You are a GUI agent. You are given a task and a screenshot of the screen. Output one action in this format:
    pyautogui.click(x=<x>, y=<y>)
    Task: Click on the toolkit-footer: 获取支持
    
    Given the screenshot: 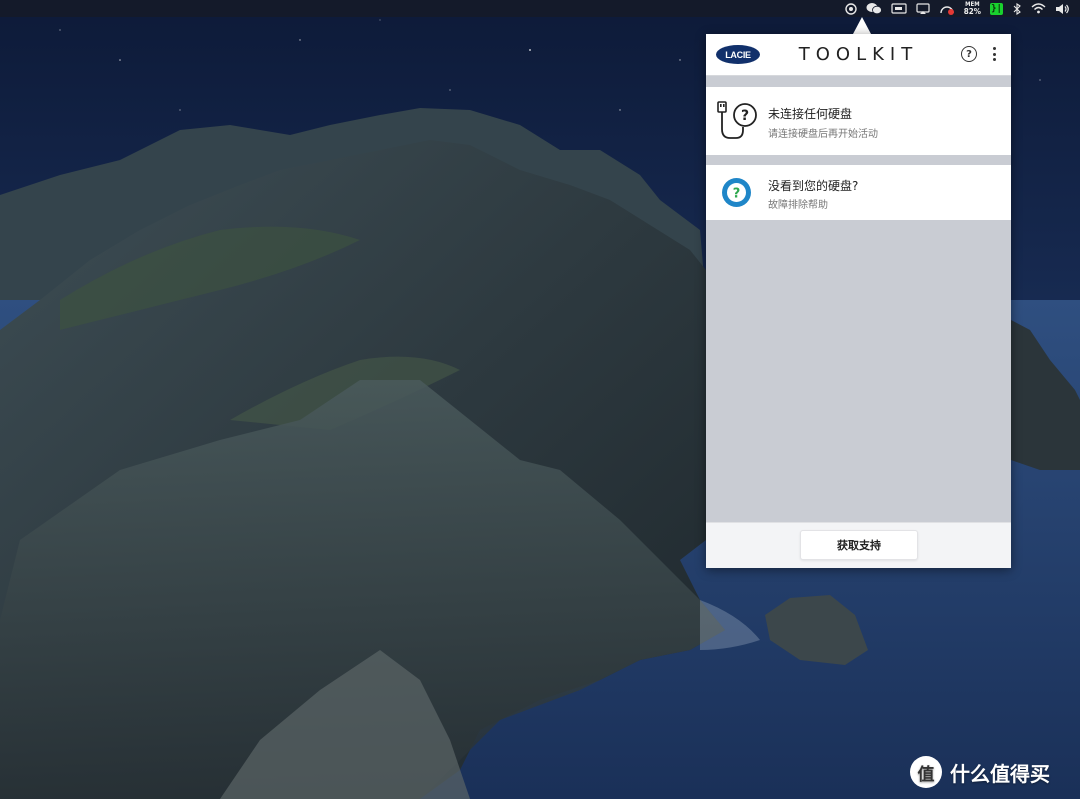 What is the action you would take?
    pyautogui.click(x=858, y=545)
    